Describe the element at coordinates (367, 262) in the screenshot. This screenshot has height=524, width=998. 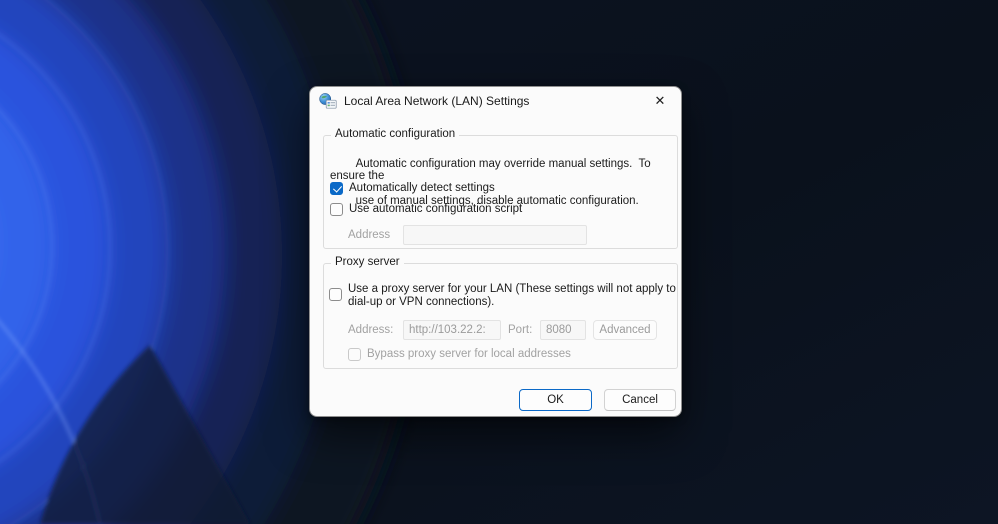
I see `group-legend: Proxy server` at that location.